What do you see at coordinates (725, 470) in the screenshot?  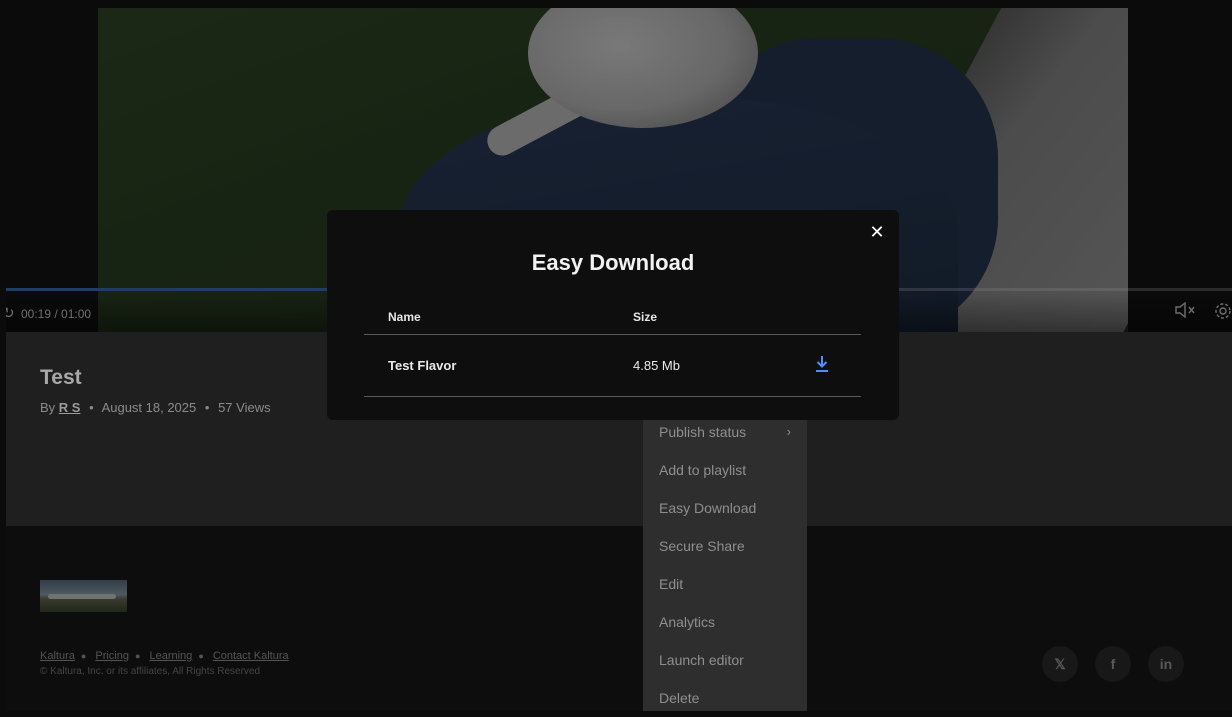 I see `menu-item-add-to-playlist: Add to playlist` at bounding box center [725, 470].